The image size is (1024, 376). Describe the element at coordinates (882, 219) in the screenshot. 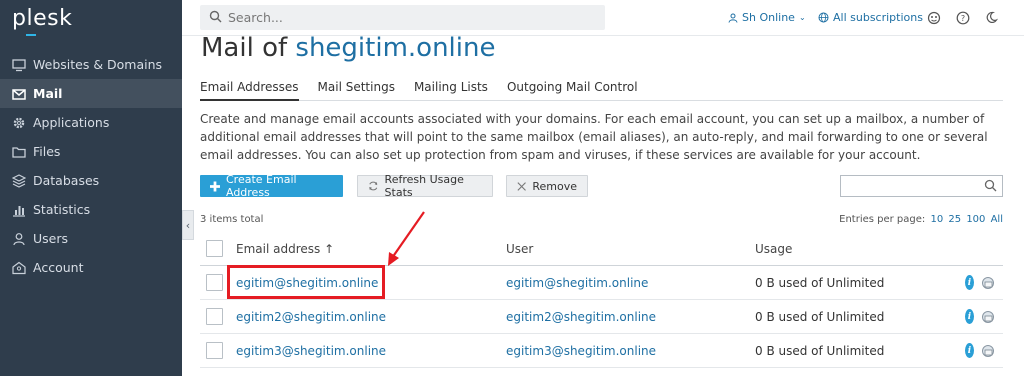

I see `entries-per-page-label: Entries per page:` at that location.